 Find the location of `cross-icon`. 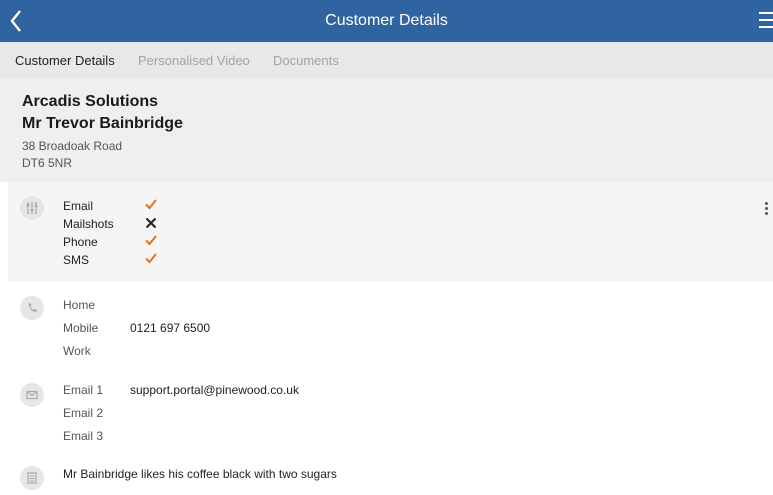

cross-icon is located at coordinates (151, 223).